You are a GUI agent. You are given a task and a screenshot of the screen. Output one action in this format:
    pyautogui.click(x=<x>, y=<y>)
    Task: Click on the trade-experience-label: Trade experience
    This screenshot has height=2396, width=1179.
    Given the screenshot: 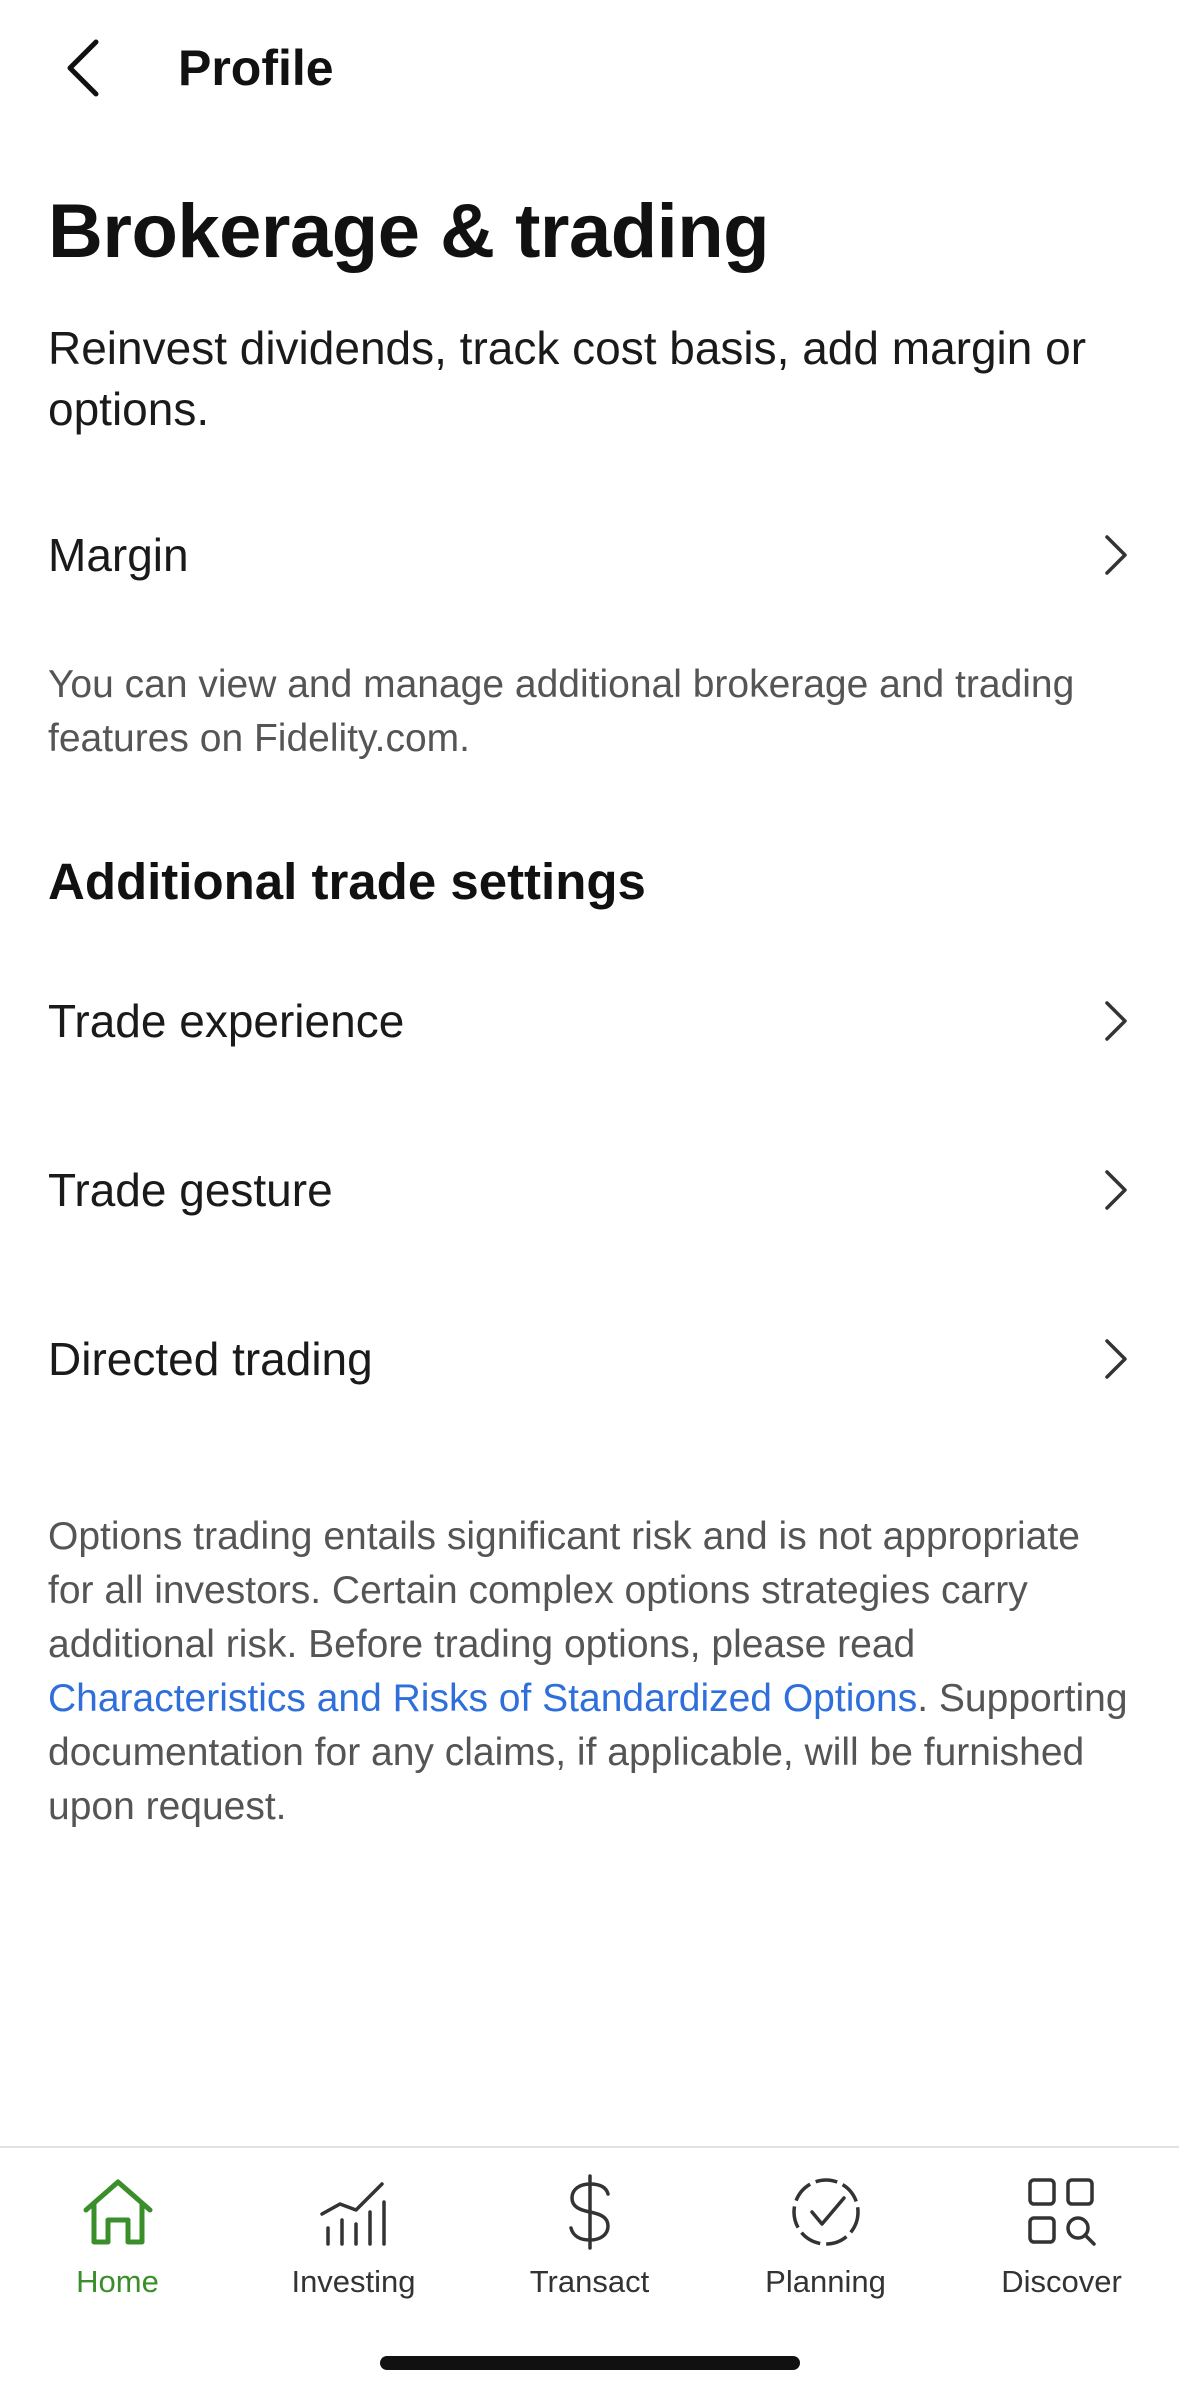 What is the action you would take?
    pyautogui.click(x=226, y=1021)
    